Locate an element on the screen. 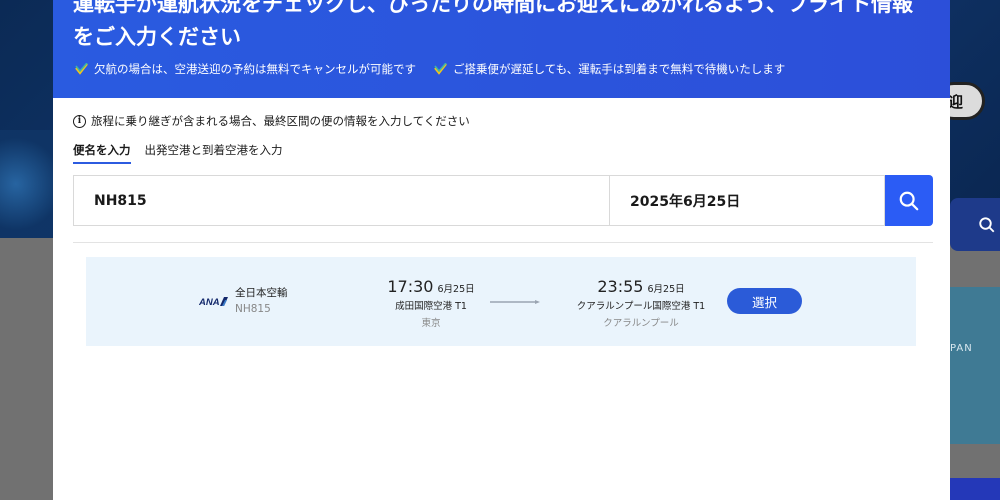  benefit-item: 欠航の場合は、空港送迎の予約は無料でキャンセルが可能です is located at coordinates (245, 69).